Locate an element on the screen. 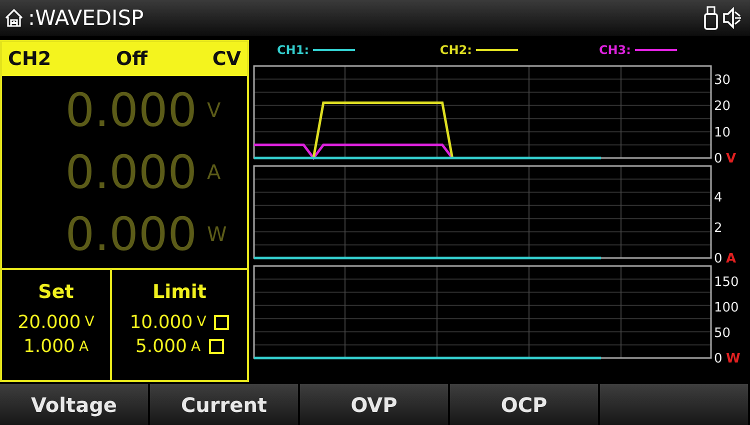 This screenshot has height=425, width=750. set-value: 20.000 is located at coordinates (49, 322).